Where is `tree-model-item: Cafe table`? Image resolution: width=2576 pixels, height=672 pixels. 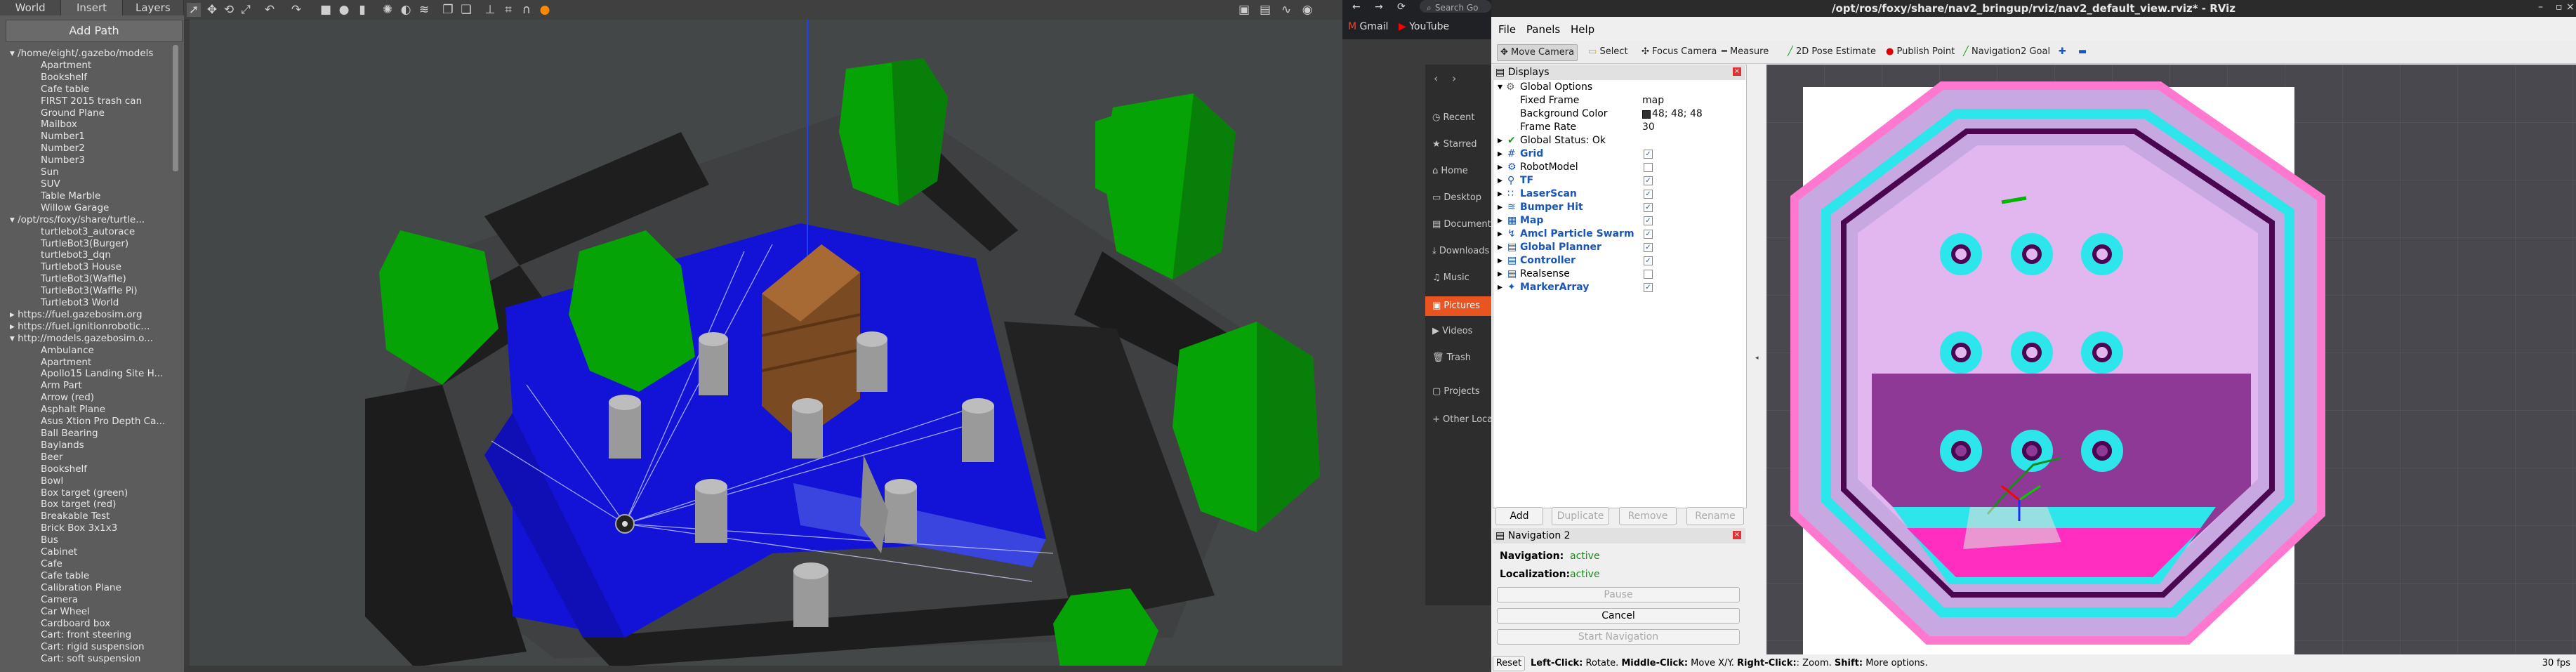 tree-model-item: Cafe table is located at coordinates (89, 576).